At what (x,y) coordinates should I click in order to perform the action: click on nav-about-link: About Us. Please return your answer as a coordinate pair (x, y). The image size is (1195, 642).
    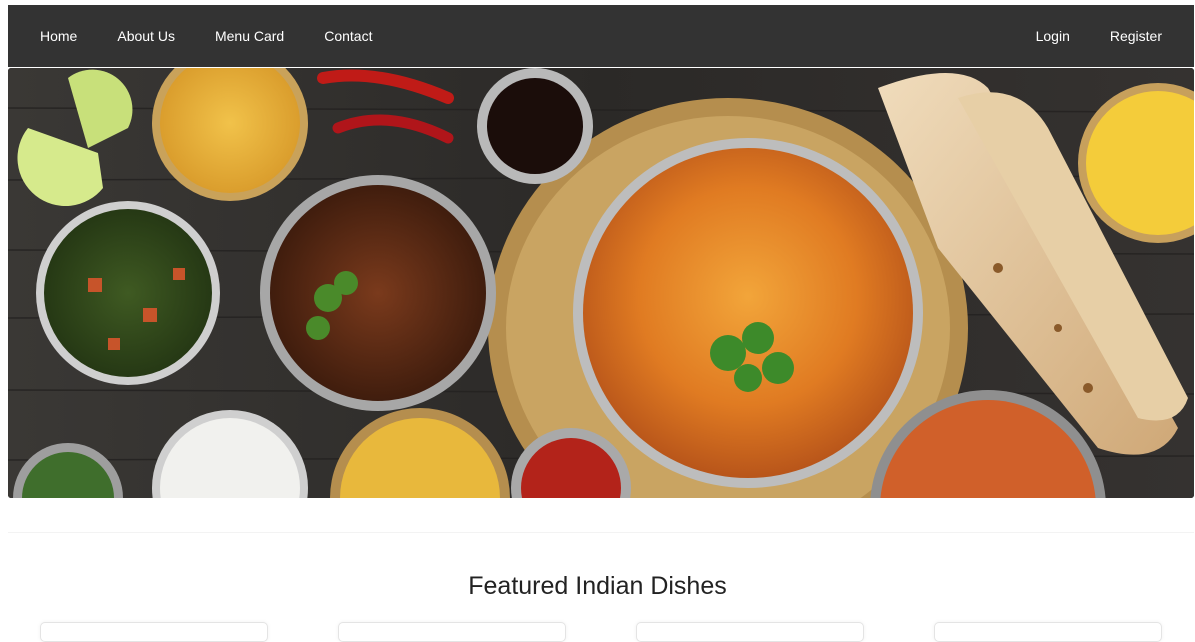
    Looking at the image, I should click on (146, 36).